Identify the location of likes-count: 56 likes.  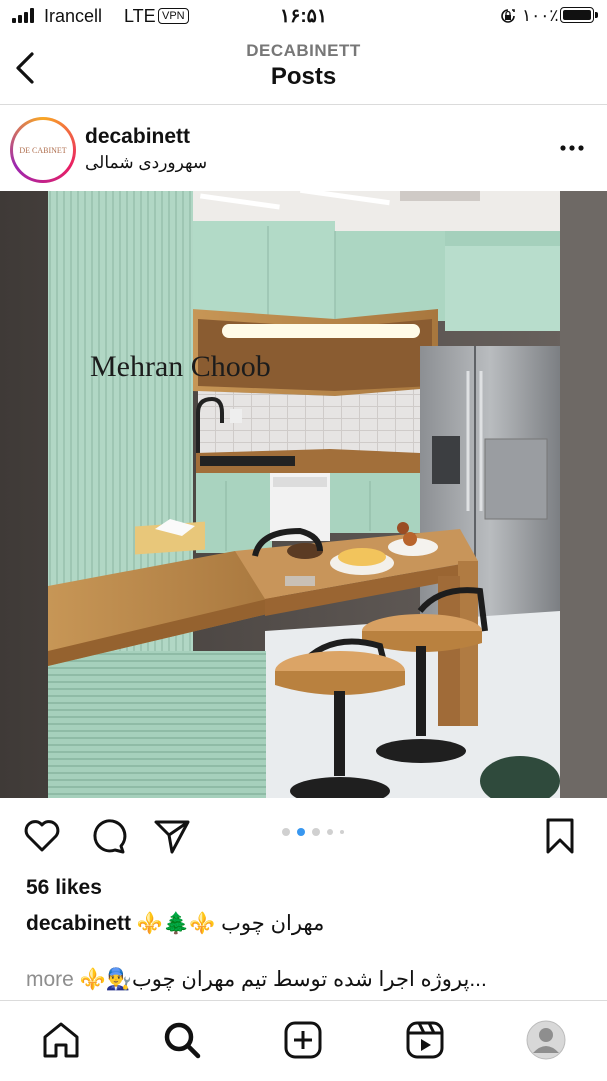
(64, 888).